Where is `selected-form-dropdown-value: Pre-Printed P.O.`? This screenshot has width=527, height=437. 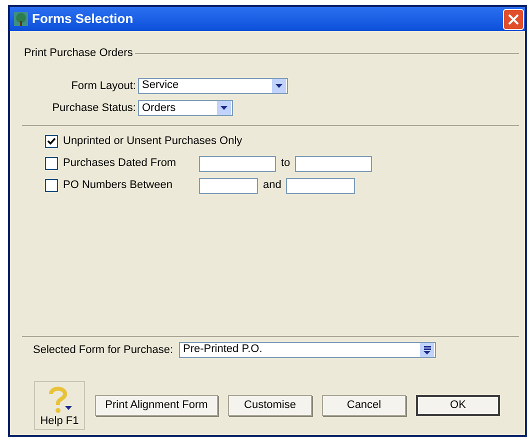
selected-form-dropdown-value: Pre-Printed P.O. is located at coordinates (222, 350).